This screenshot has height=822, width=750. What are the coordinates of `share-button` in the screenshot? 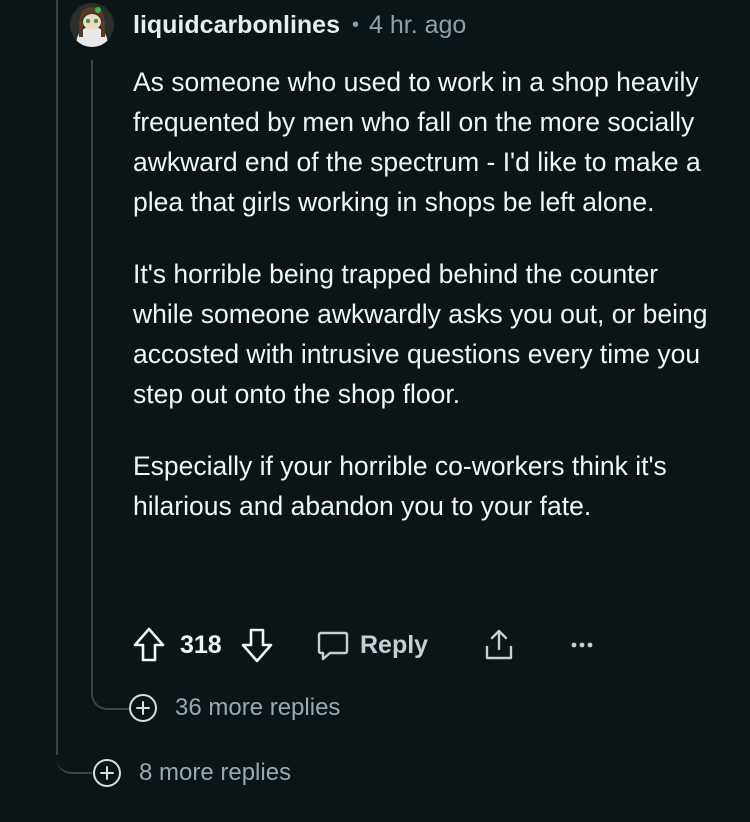 It's located at (499, 645).